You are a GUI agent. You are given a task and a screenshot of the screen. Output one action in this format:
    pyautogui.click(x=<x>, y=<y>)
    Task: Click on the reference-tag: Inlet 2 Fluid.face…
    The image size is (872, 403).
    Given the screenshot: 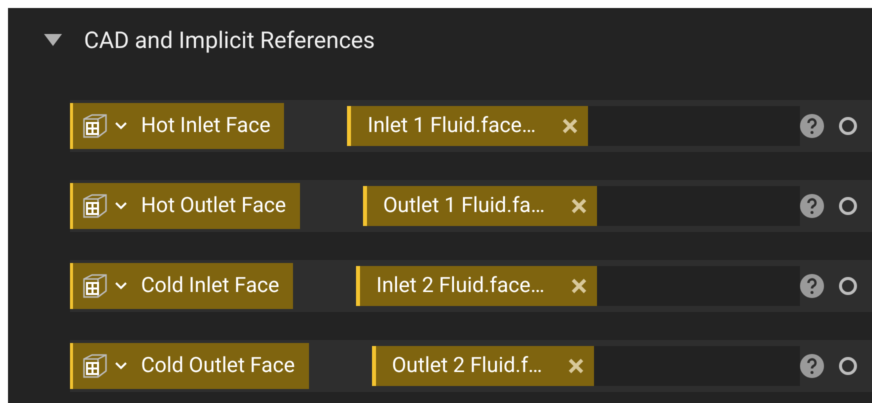 What is the action you would take?
    pyautogui.click(x=476, y=286)
    